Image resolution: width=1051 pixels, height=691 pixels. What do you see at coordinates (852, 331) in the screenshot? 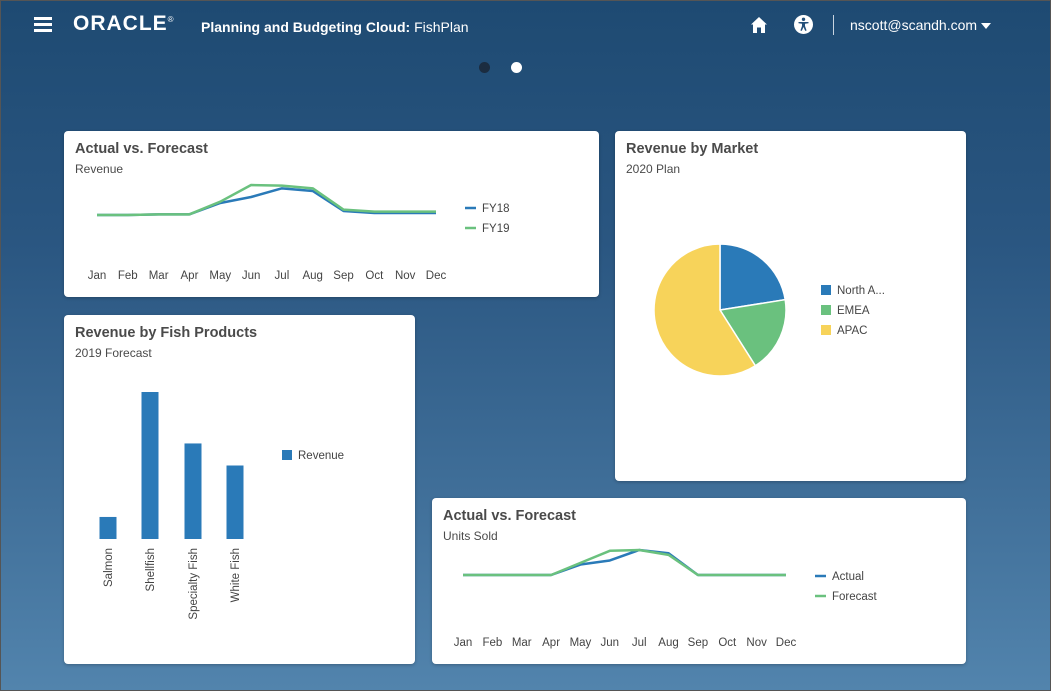
I see `legend-label: APAC` at bounding box center [852, 331].